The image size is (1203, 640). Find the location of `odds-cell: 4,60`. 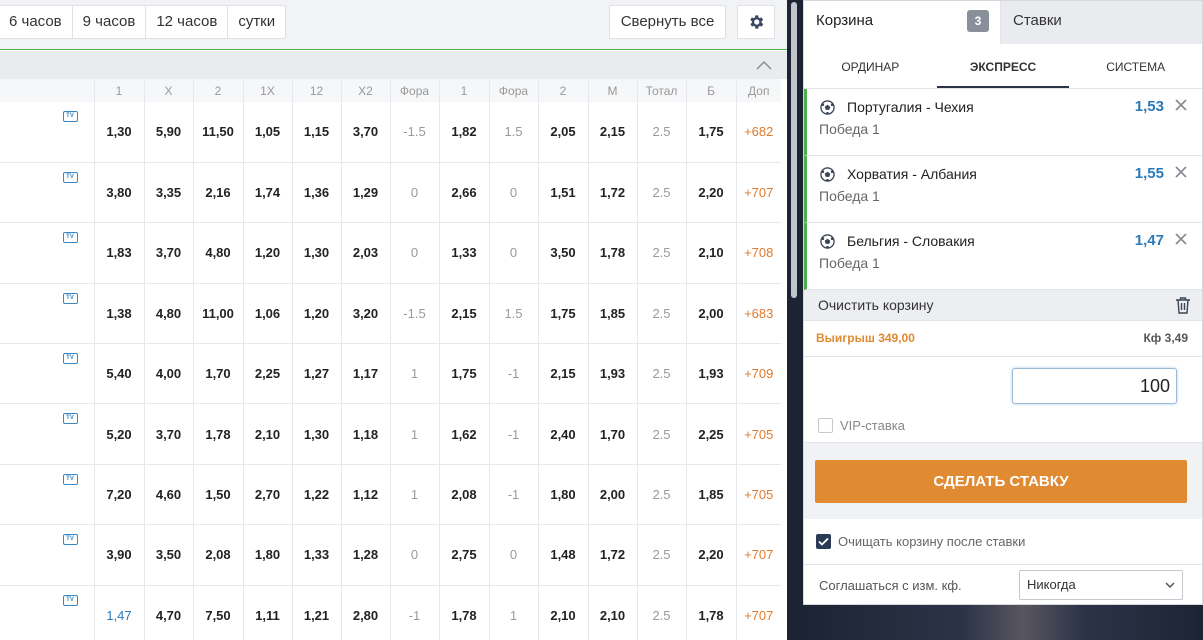

odds-cell: 4,60 is located at coordinates (168, 495).